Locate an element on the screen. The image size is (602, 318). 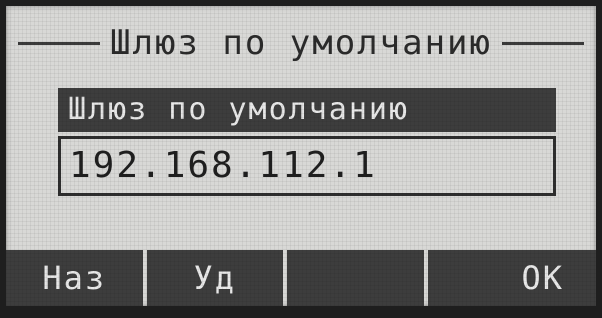
screen-title: Шлюз по умолчанию is located at coordinates (301, 43).